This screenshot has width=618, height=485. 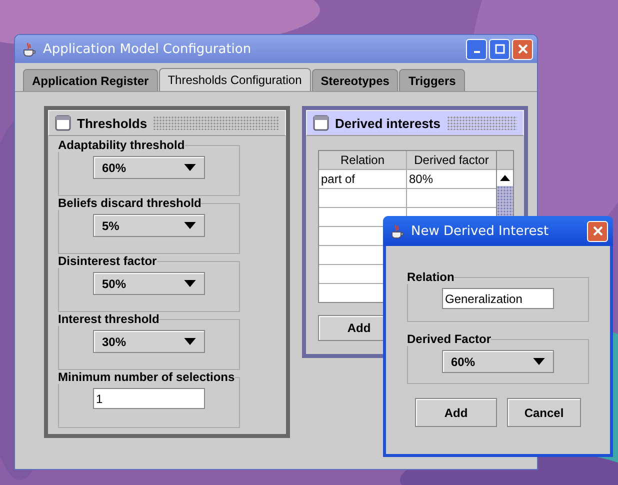 I want to click on tab: Application Register, so click(x=90, y=80).